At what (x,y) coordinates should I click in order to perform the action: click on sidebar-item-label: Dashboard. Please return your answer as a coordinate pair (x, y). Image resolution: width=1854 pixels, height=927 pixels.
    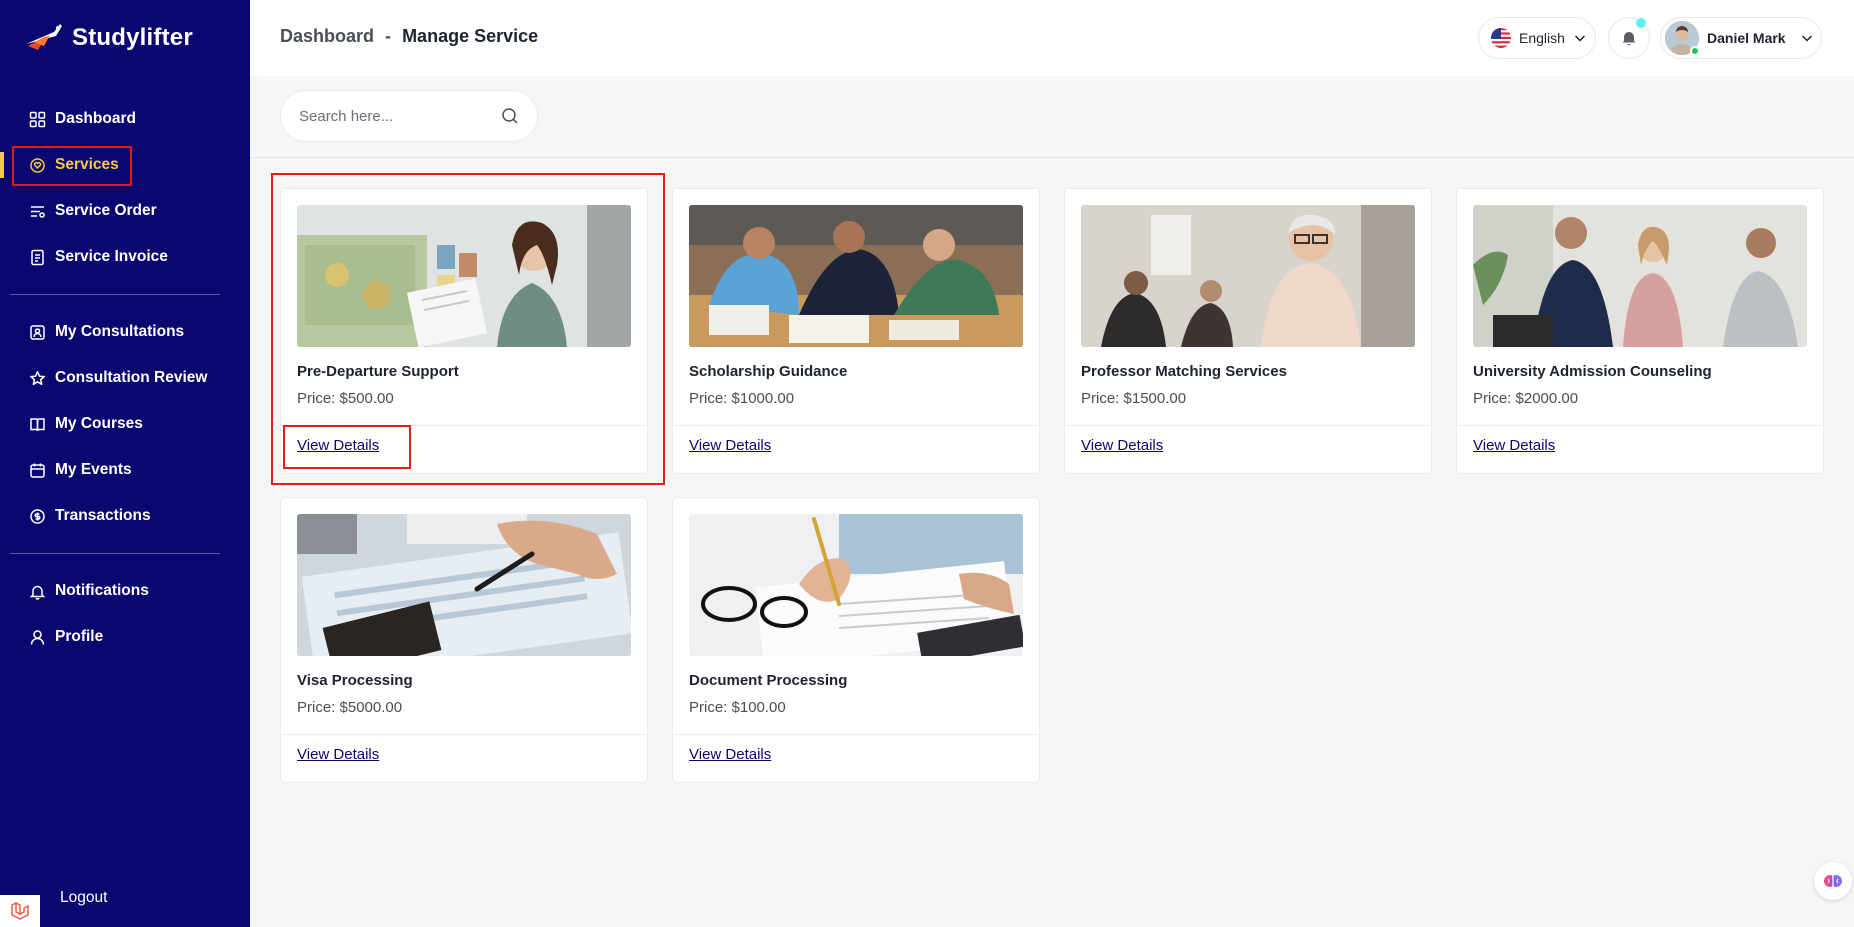
    Looking at the image, I should click on (95, 118).